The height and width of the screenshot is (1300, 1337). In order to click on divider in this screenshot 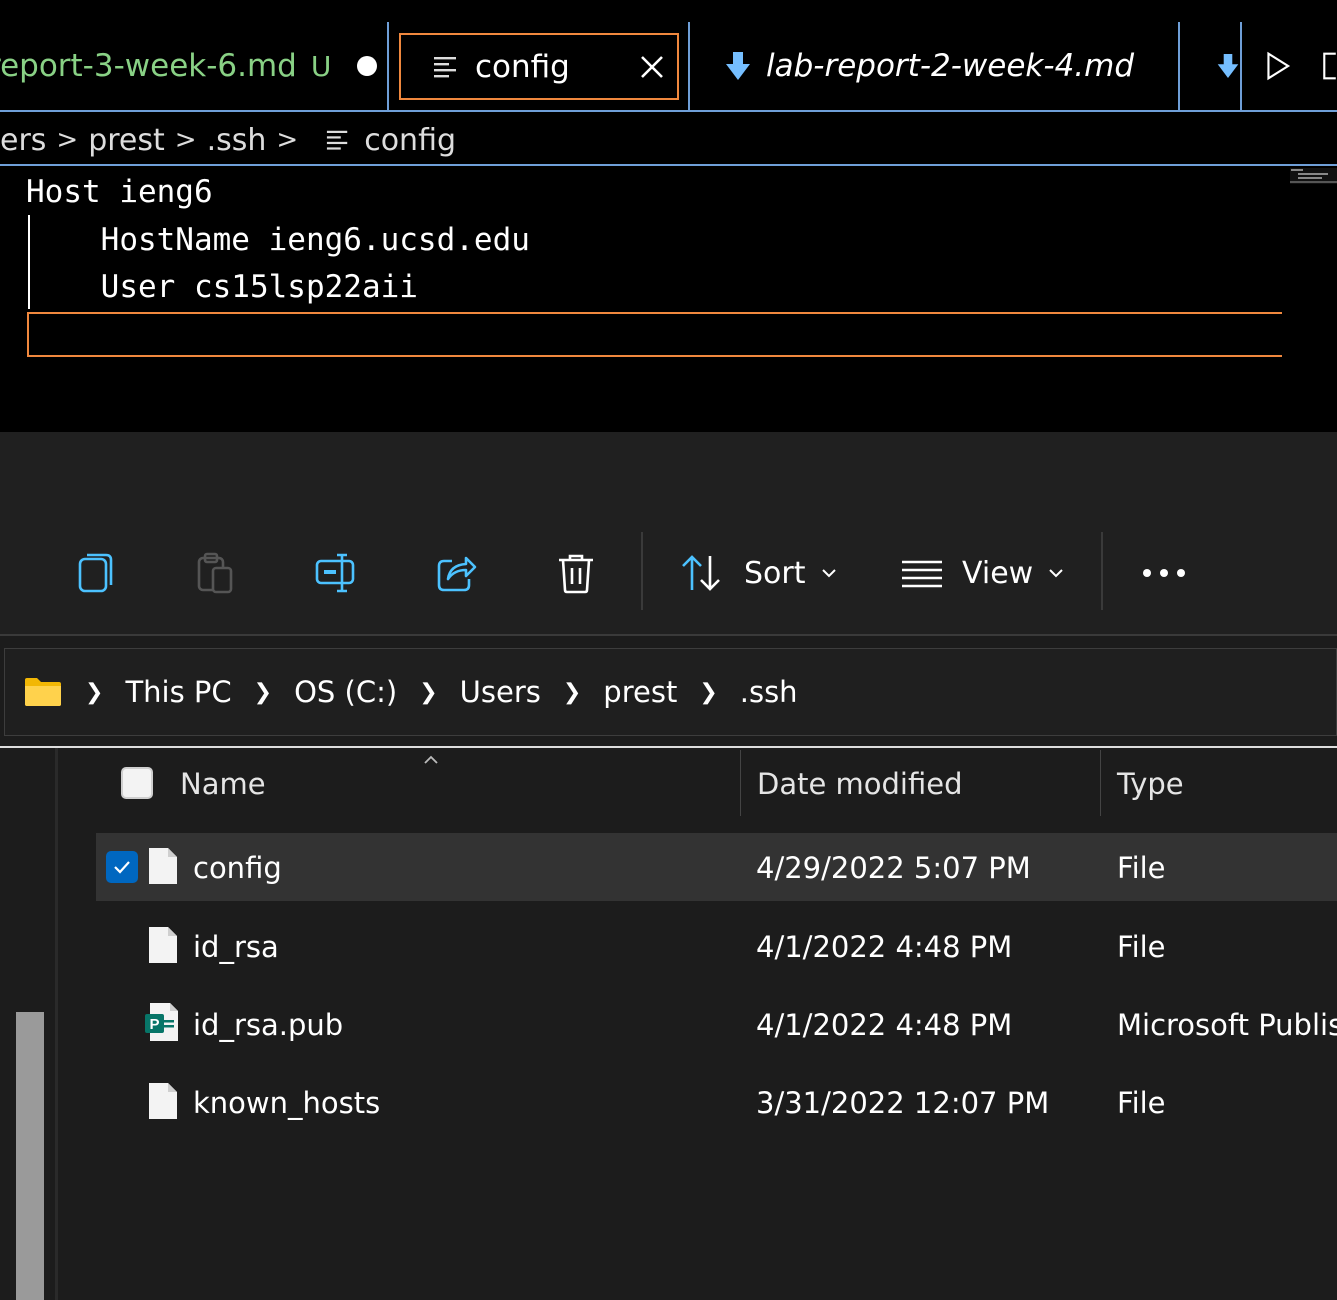, I will do `click(668, 747)`.